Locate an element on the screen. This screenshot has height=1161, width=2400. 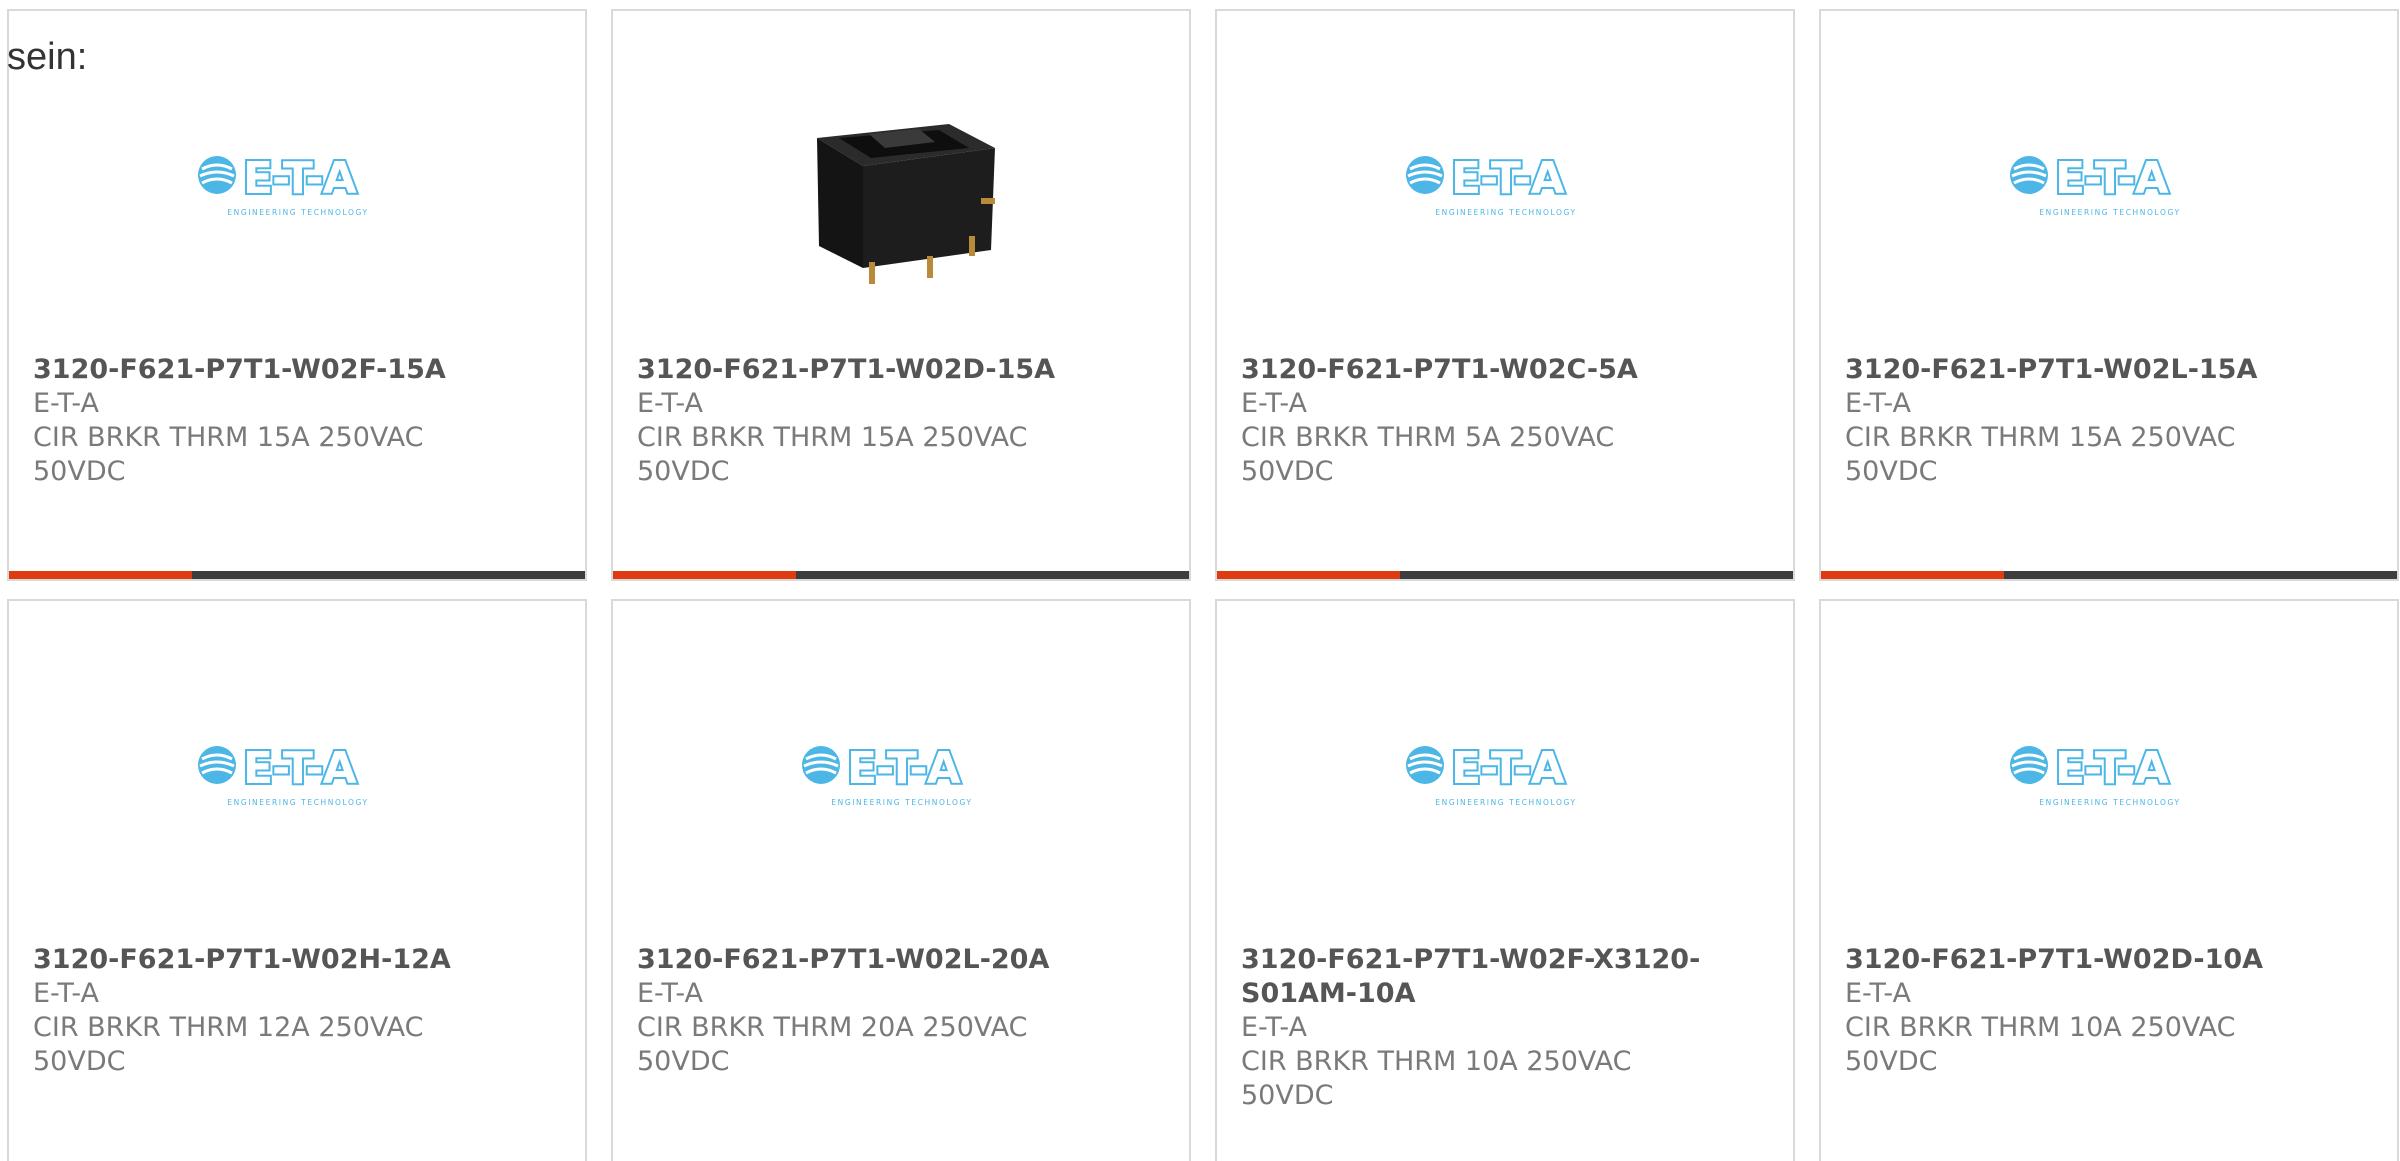
product-part-number: 3120-F621-P7T1-W02F-15A is located at coordinates (293, 370).